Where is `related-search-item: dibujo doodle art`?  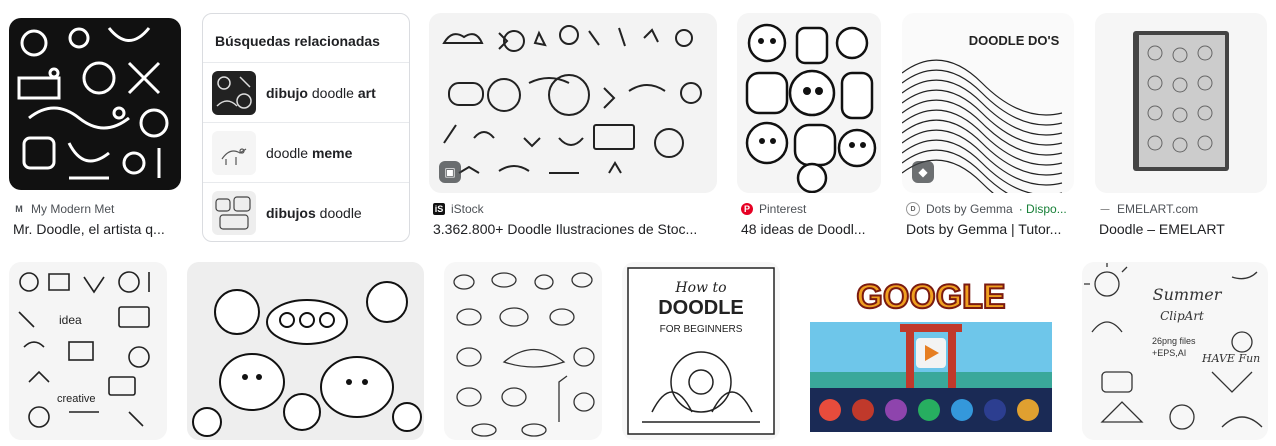
related-search-item: dibujo doodle art is located at coordinates (306, 92).